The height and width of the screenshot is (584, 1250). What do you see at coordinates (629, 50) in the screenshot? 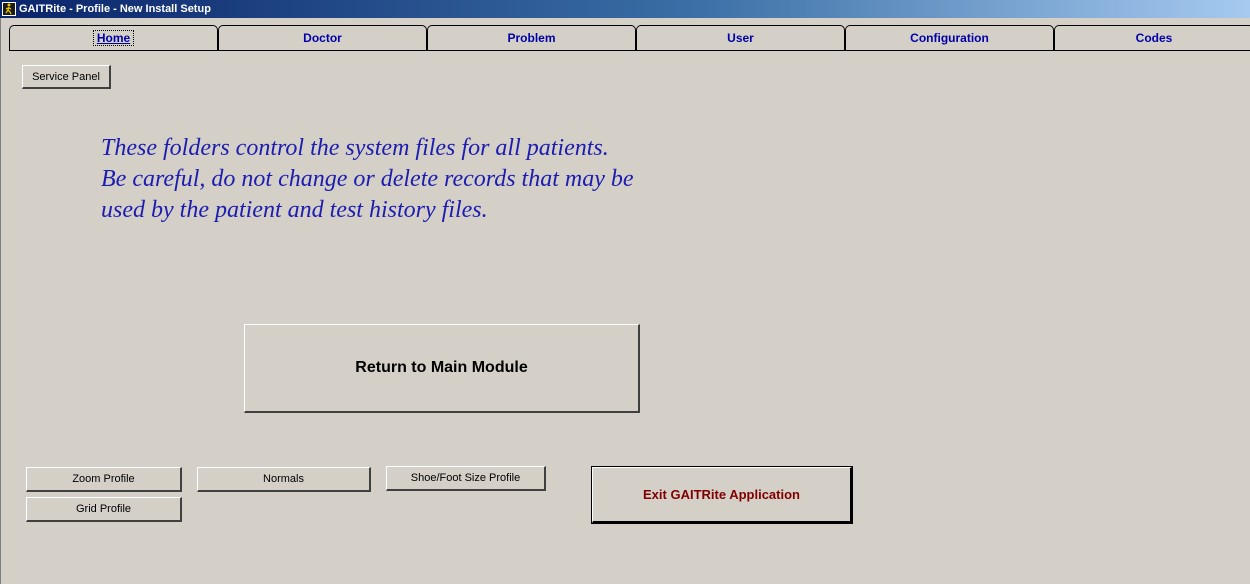
I see `tab-divider` at bounding box center [629, 50].